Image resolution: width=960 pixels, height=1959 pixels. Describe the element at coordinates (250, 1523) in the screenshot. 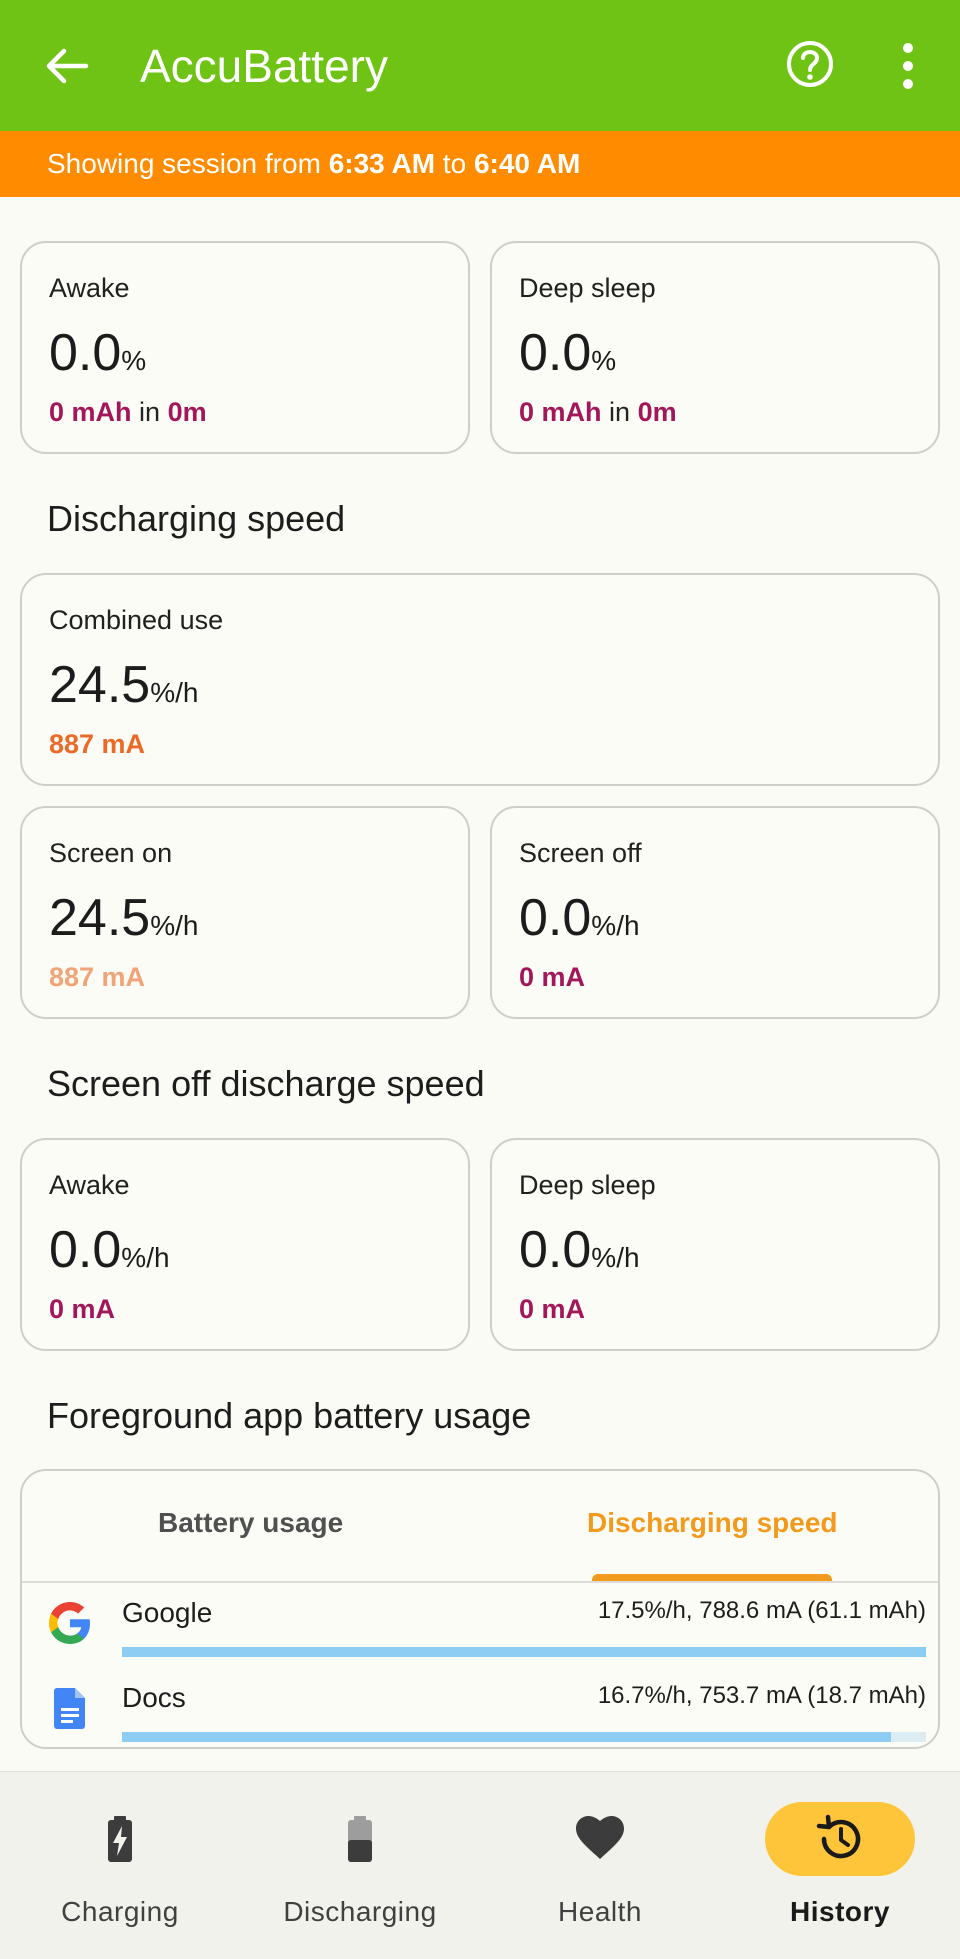

I see `tab-battery-usage: Battery usage` at that location.